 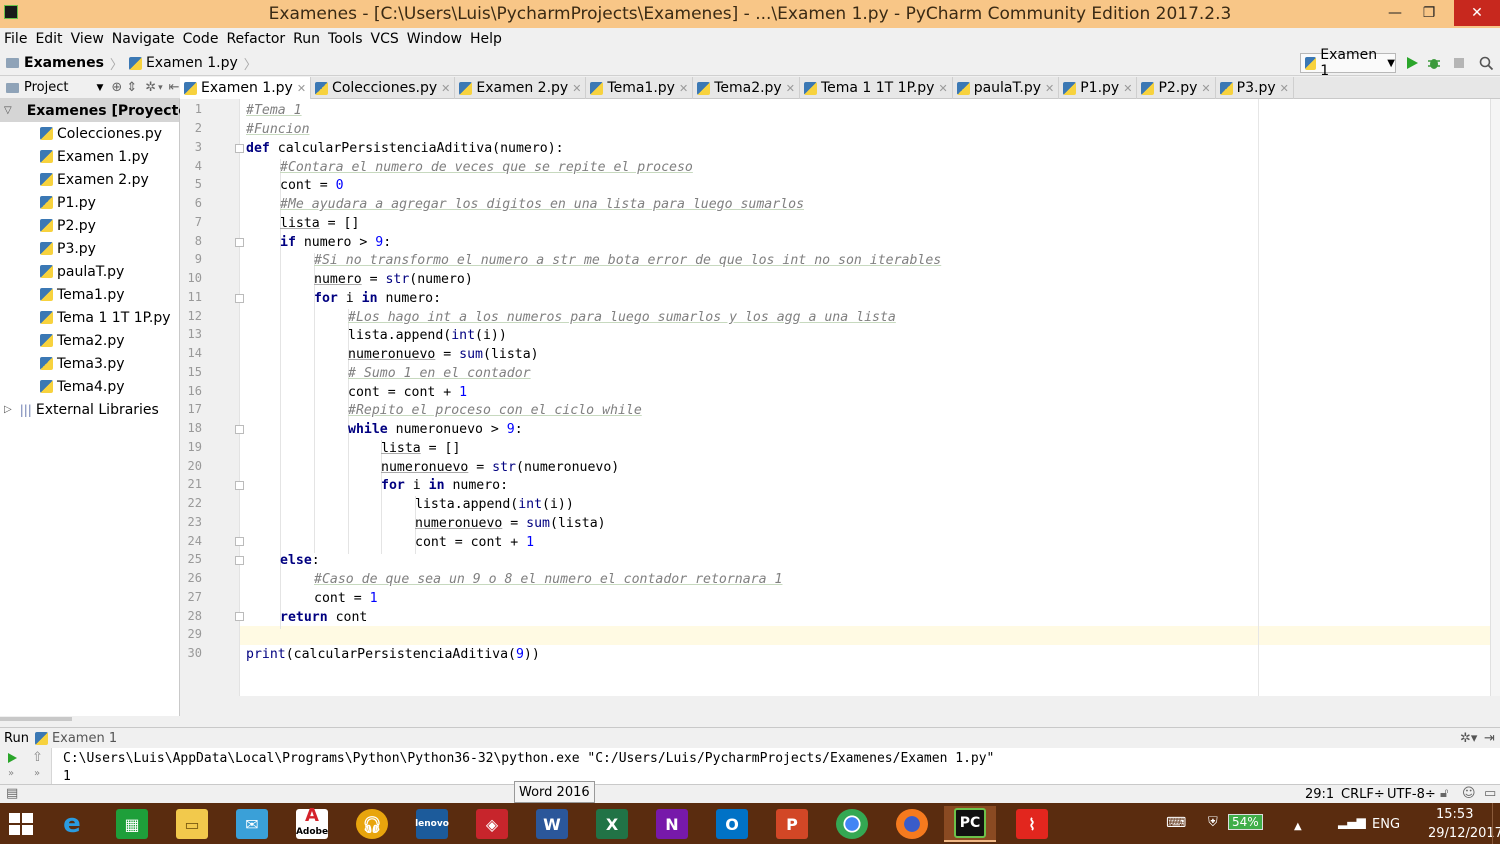 What do you see at coordinates (132, 824) in the screenshot?
I see `store-icon: ▦` at bounding box center [132, 824].